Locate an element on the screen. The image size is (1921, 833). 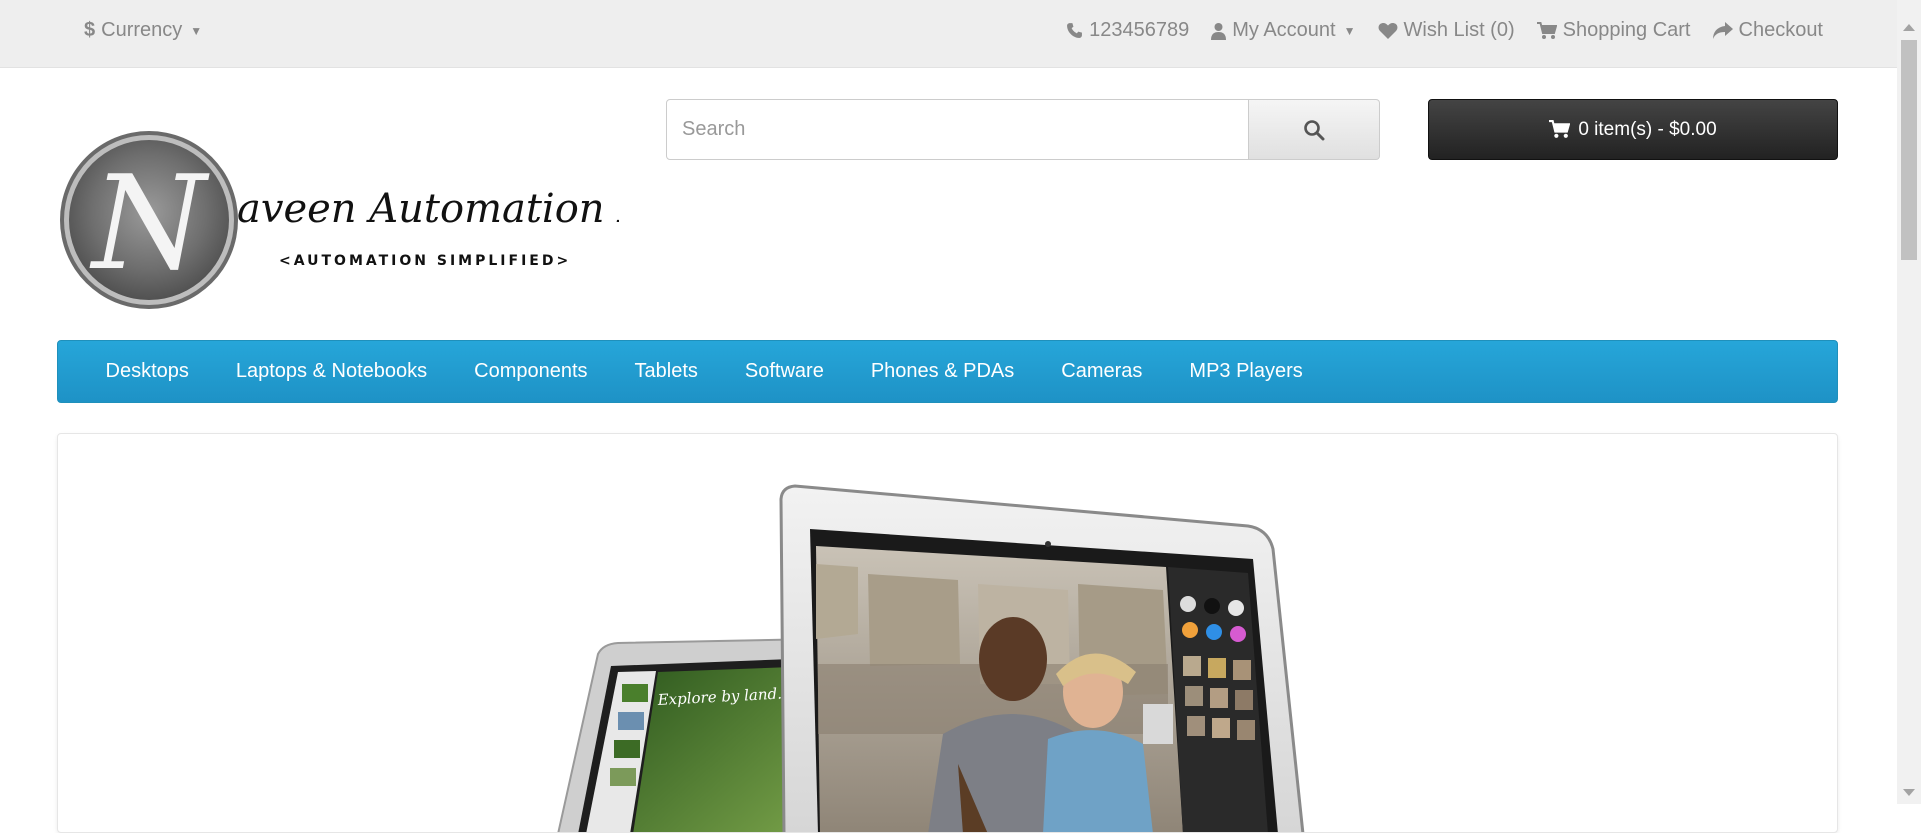
phone-link: 123456789 is located at coordinates (1127, 30).